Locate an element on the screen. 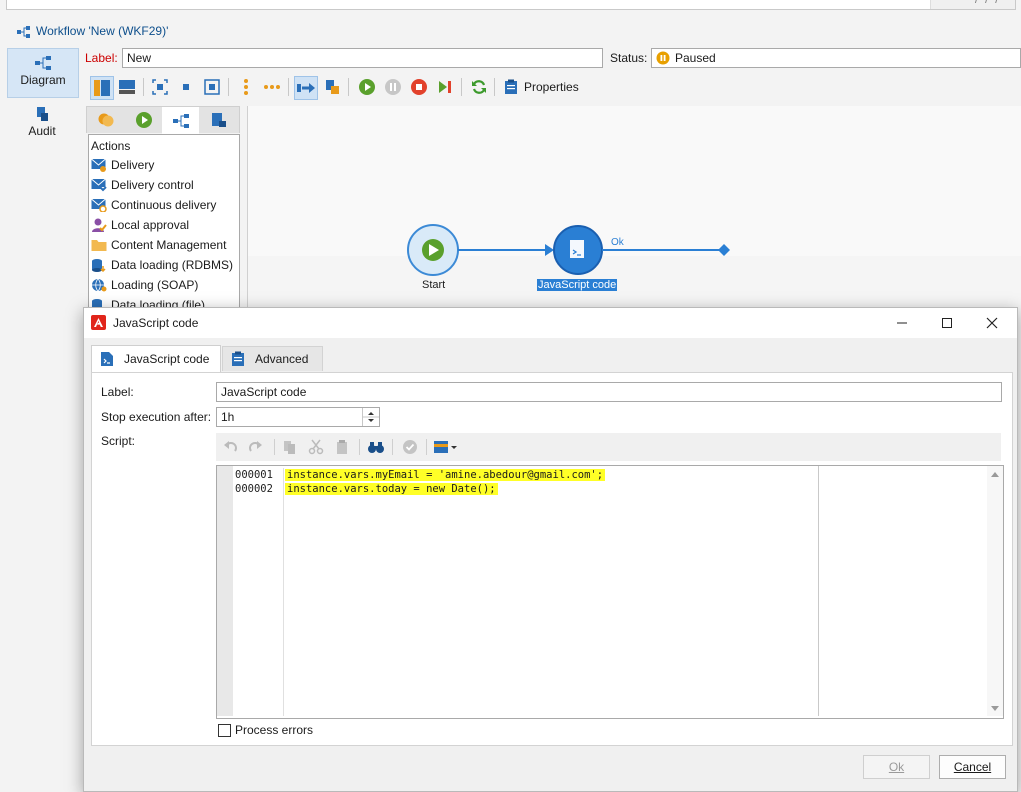 The height and width of the screenshot is (792, 1021). play-icon is located at coordinates (367, 87).